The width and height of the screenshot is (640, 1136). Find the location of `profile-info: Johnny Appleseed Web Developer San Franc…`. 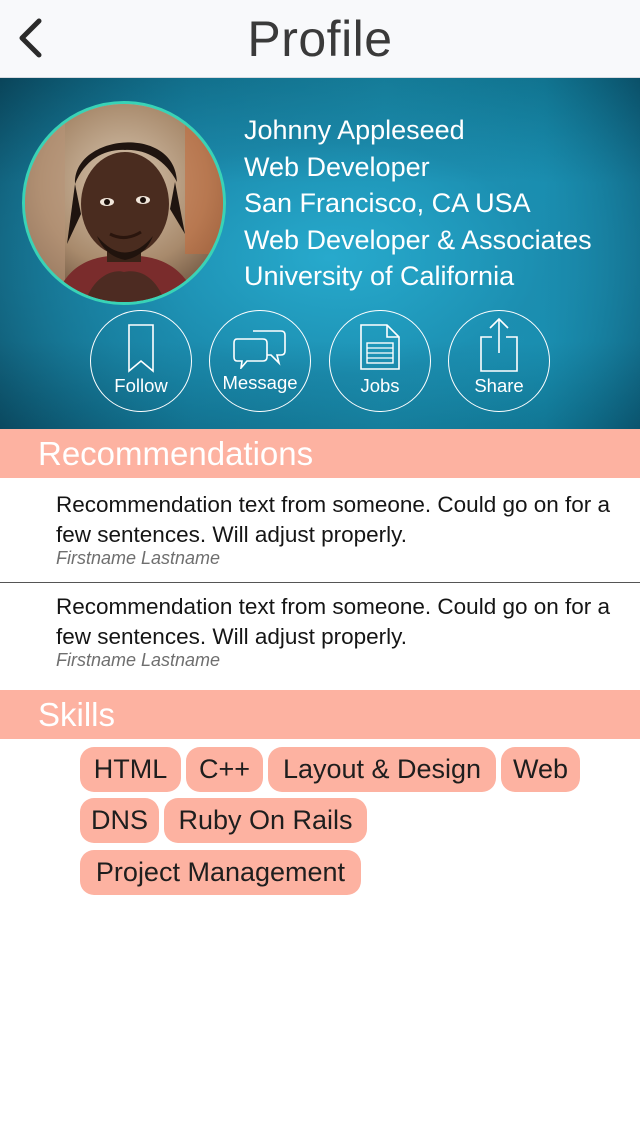

profile-info: Johnny Appleseed Web Developer San Franc… is located at coordinates (418, 203).